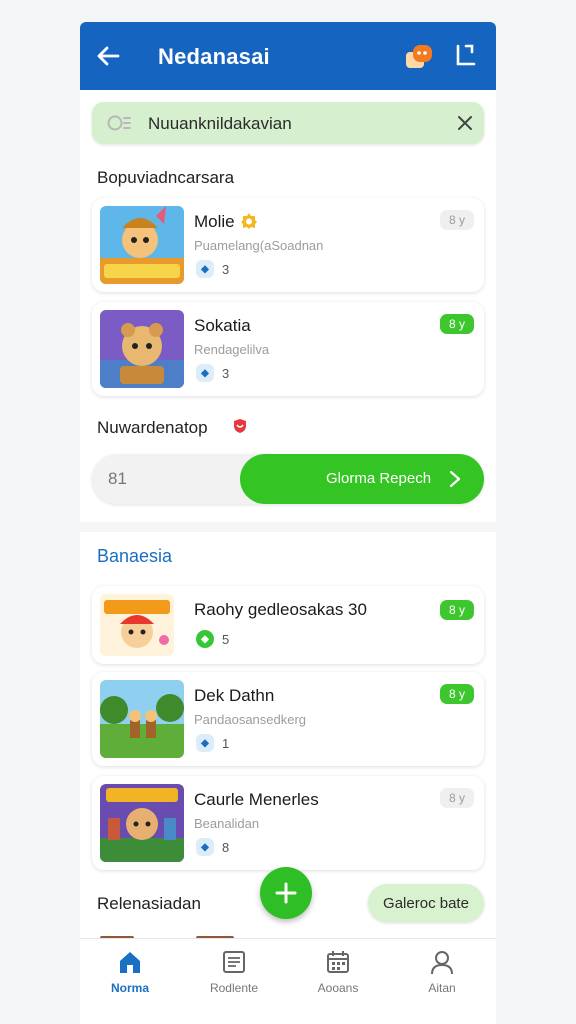 This screenshot has width=576, height=1024. What do you see at coordinates (117, 478) in the screenshot?
I see `progress-value: 81` at bounding box center [117, 478].